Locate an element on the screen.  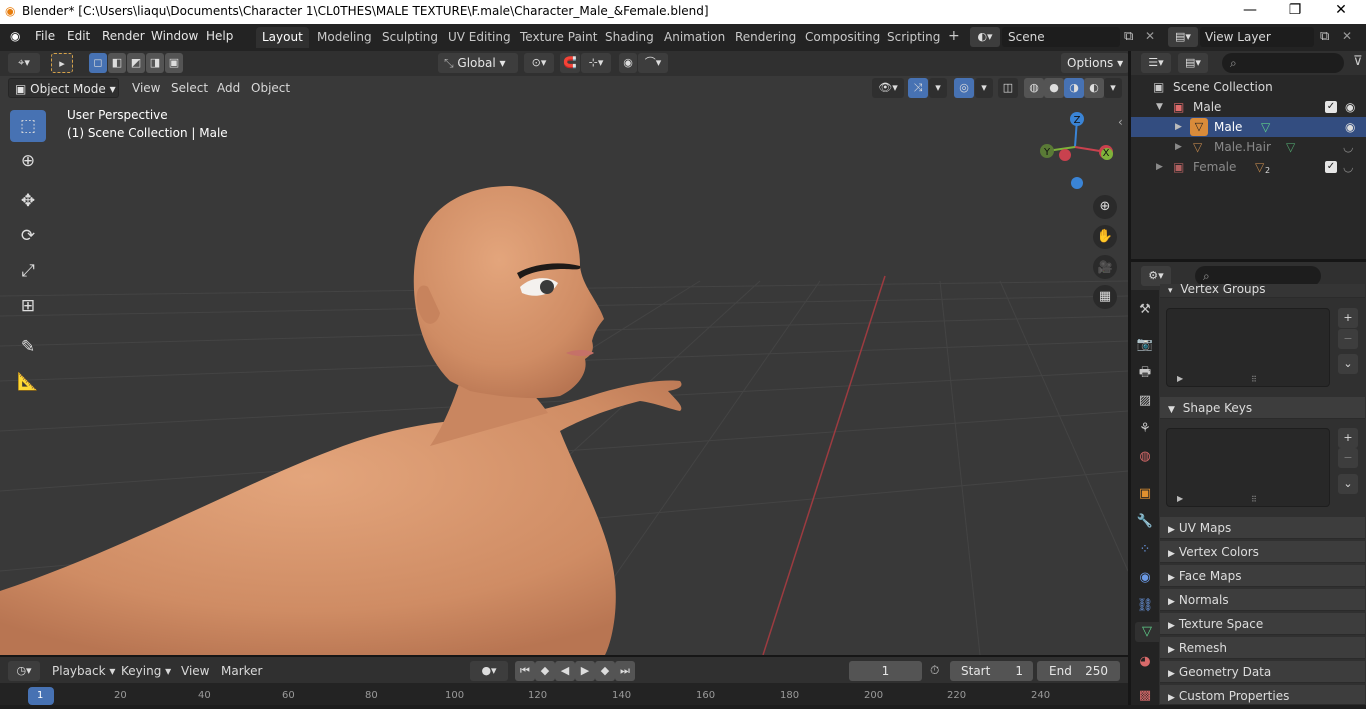
solid-shading-icon: ● is located at coordinates (1054, 88).